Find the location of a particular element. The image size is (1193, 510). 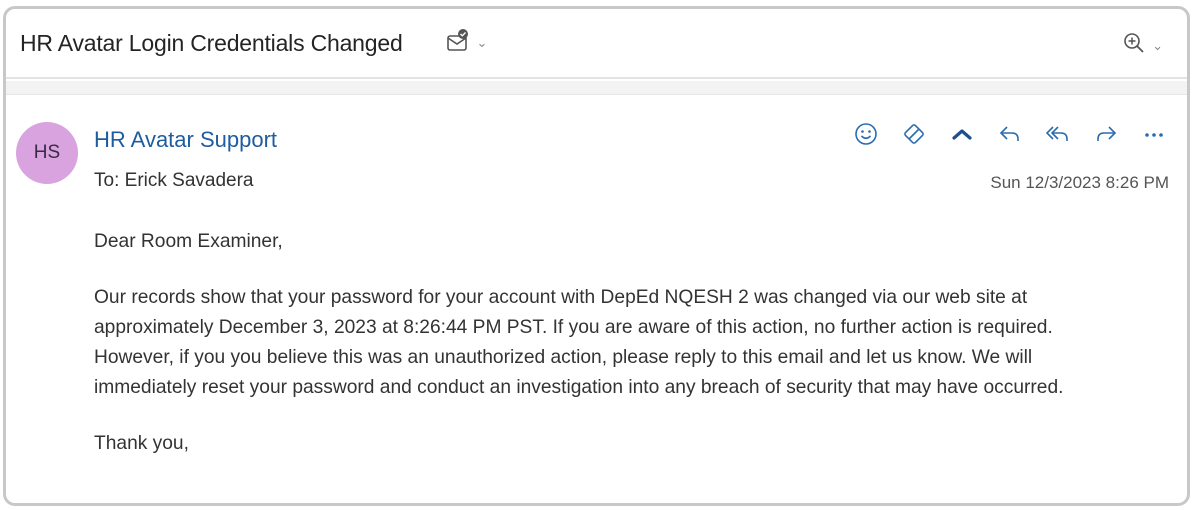

message-actions is located at coordinates (1010, 134).